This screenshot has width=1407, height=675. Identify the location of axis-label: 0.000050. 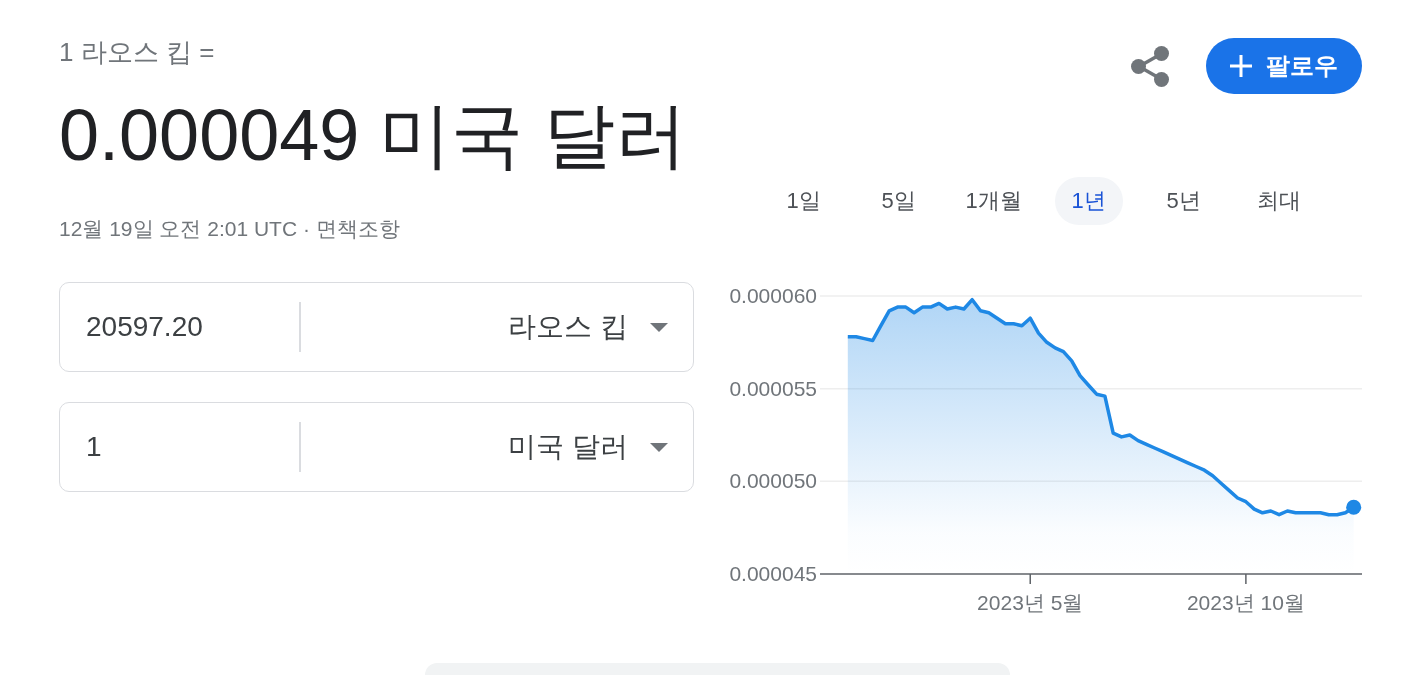
(773, 481).